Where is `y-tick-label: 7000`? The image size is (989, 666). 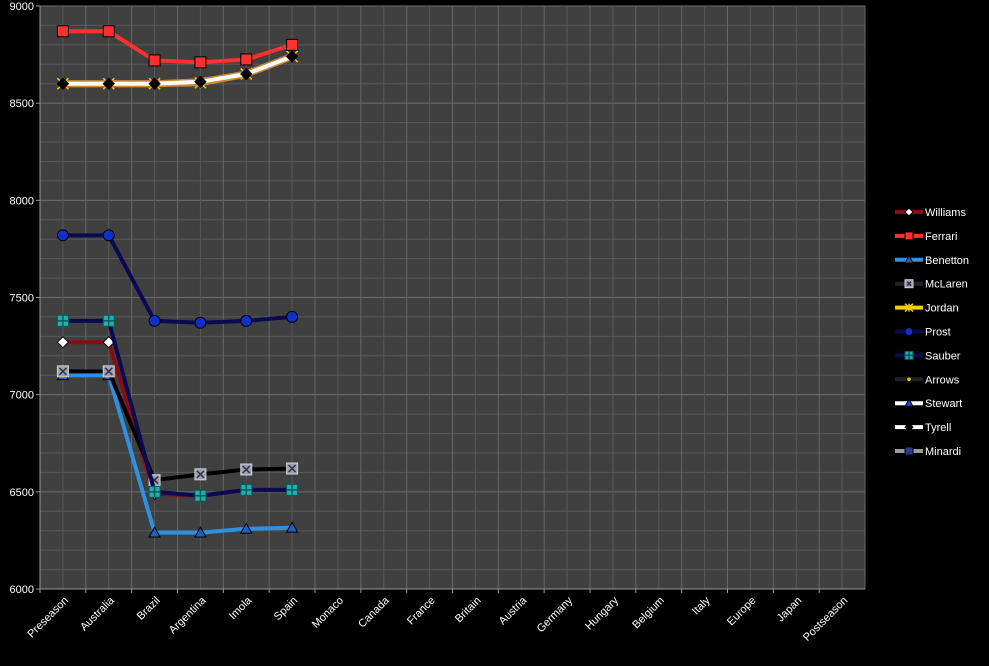 y-tick-label: 7000 is located at coordinates (22, 396).